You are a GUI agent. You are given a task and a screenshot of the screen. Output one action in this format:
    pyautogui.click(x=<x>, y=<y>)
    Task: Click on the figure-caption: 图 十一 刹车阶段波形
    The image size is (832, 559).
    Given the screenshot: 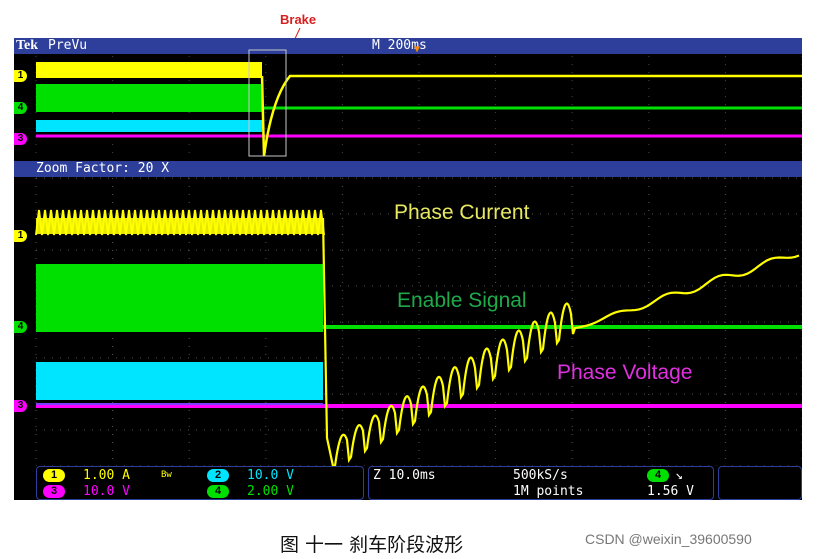 What is the action you would take?
    pyautogui.click(x=372, y=545)
    